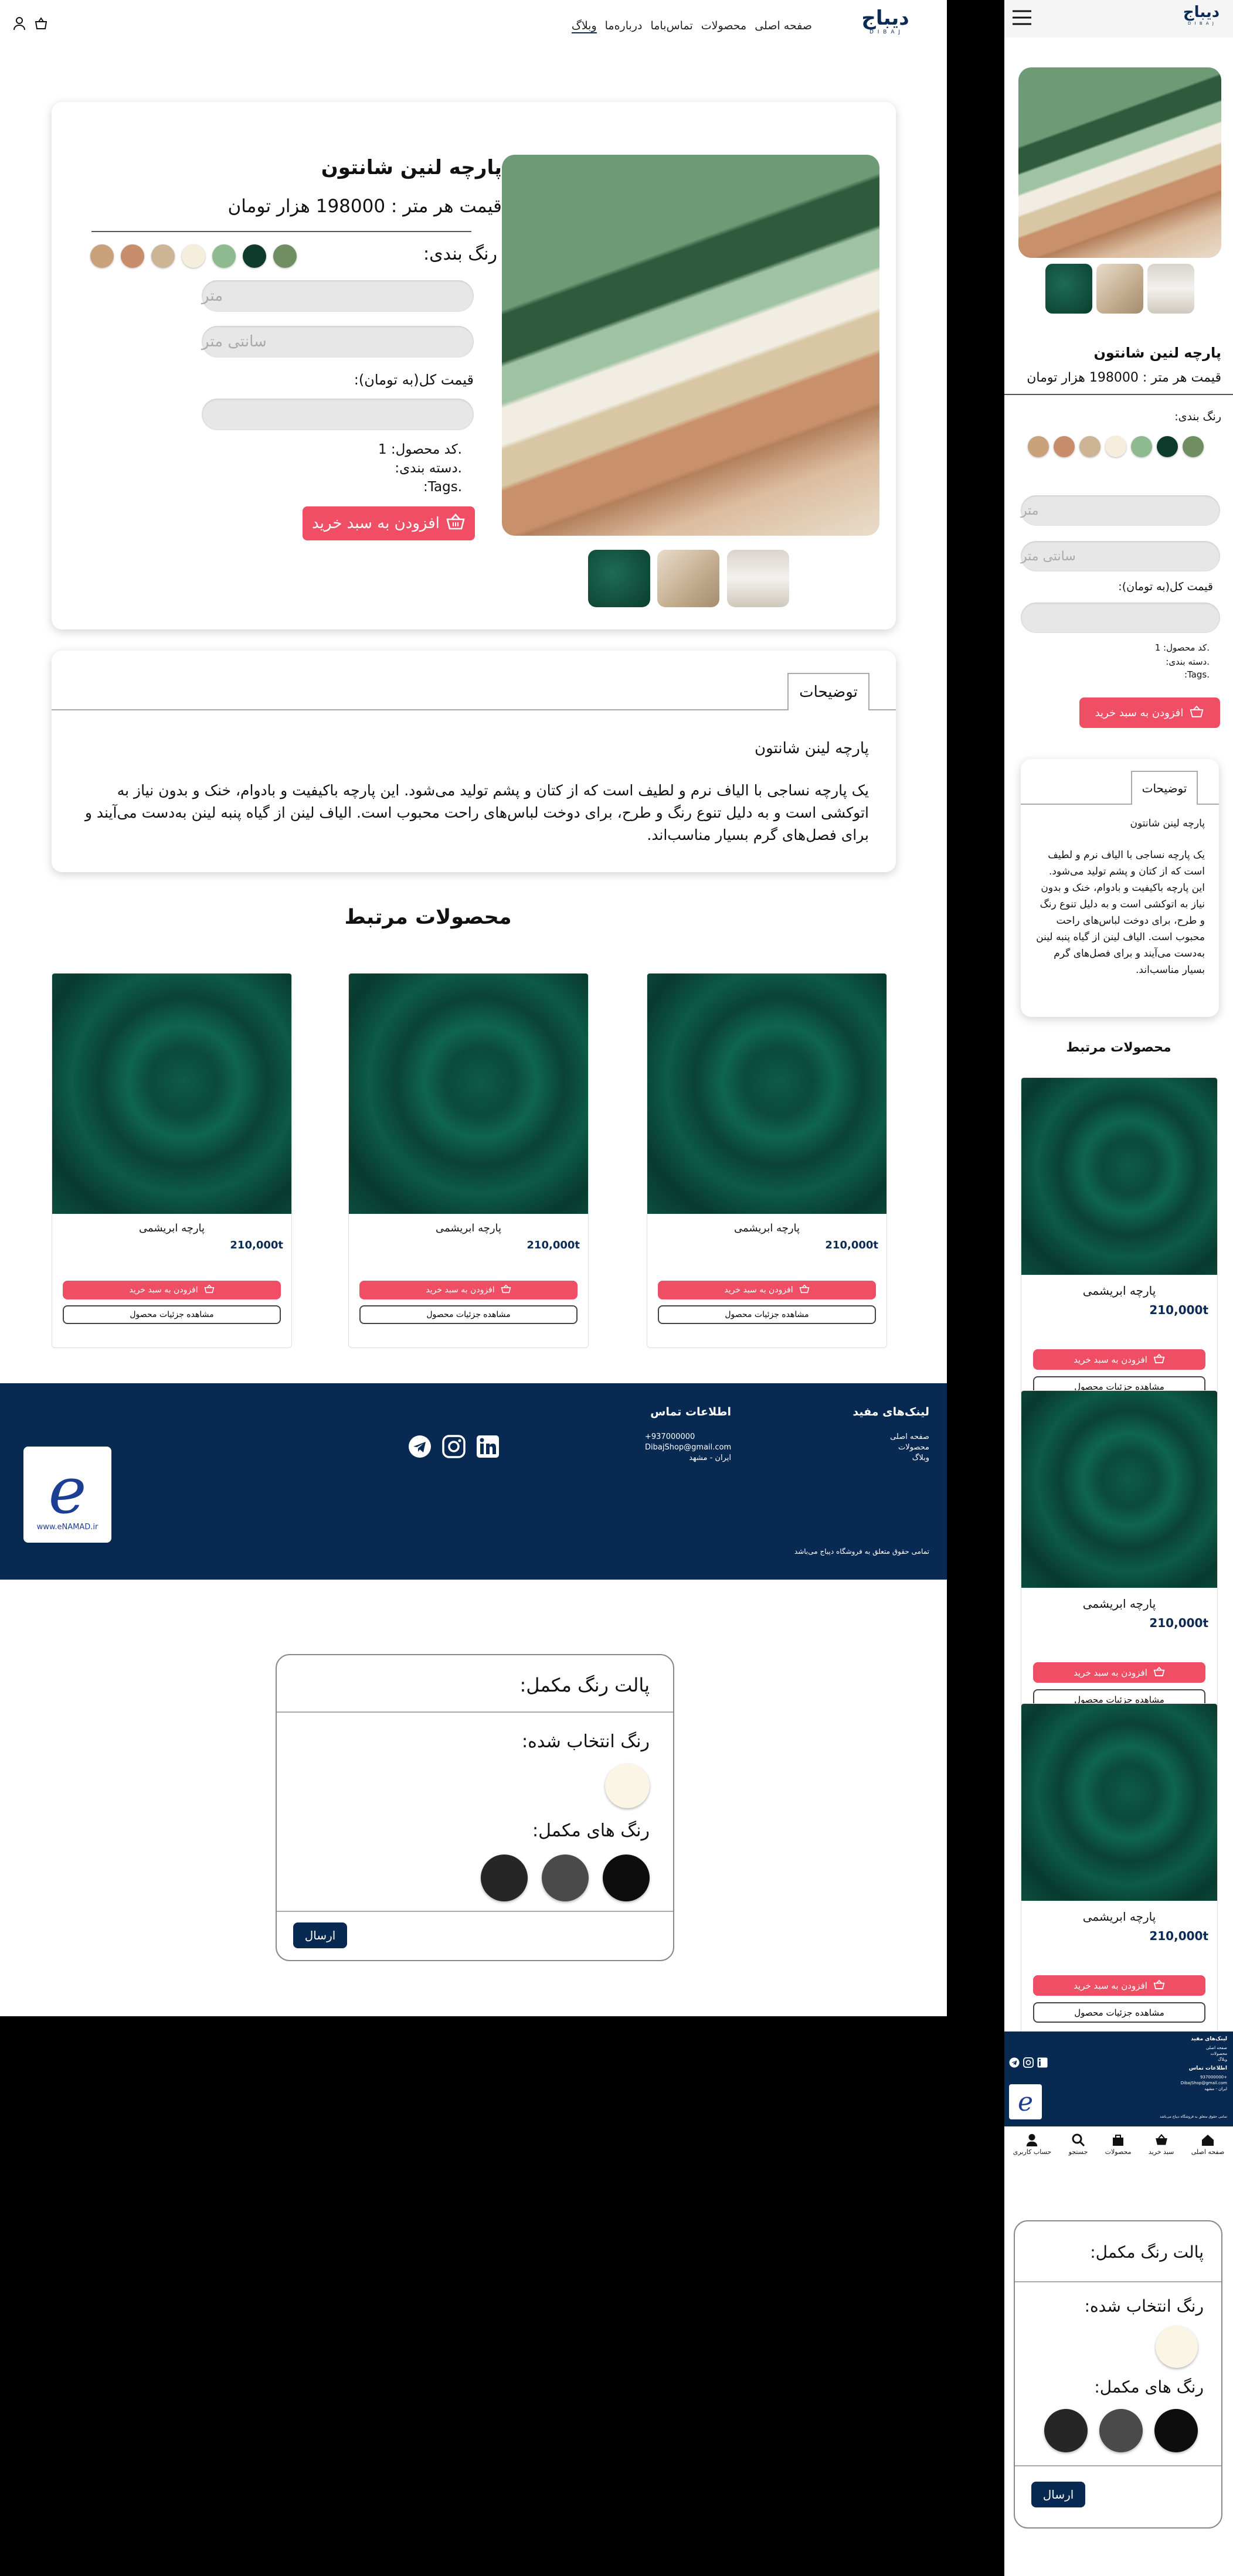 The image size is (1233, 2576). What do you see at coordinates (1222, 2059) in the screenshot?
I see `mobile-footer-link-blog: وبلاگ` at bounding box center [1222, 2059].